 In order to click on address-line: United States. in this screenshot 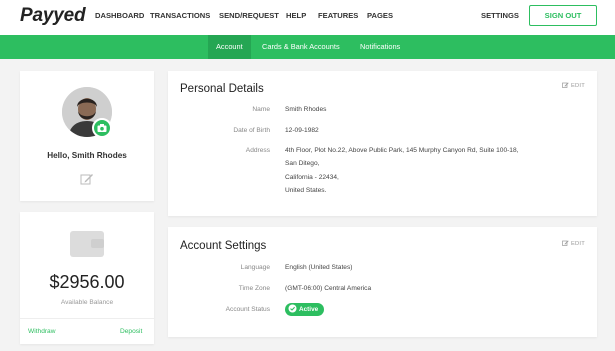, I will do `click(306, 191)`.